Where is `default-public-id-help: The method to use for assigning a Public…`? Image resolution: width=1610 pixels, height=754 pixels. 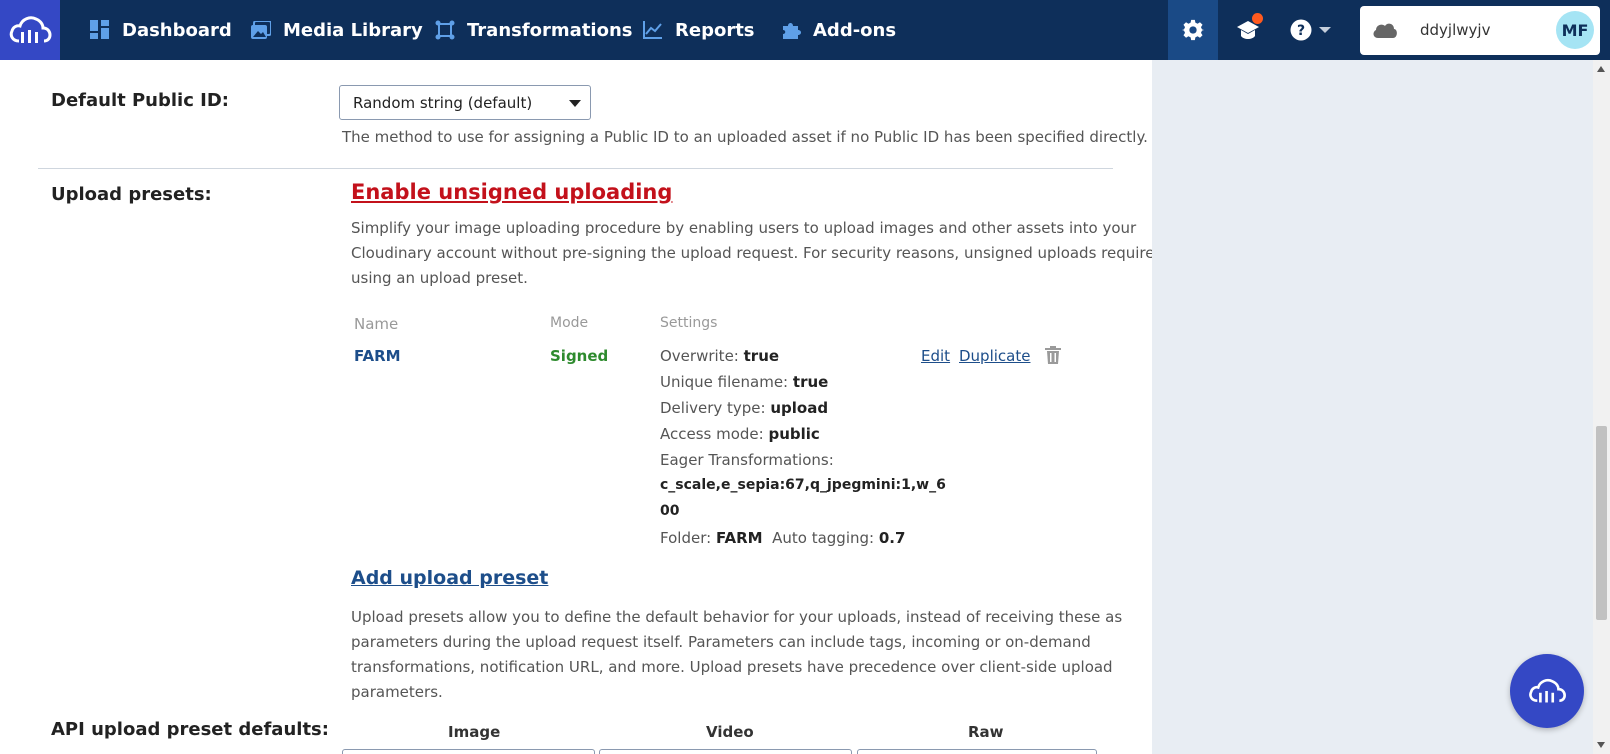
default-public-id-help: The method to use for assigning a Public… is located at coordinates (745, 137).